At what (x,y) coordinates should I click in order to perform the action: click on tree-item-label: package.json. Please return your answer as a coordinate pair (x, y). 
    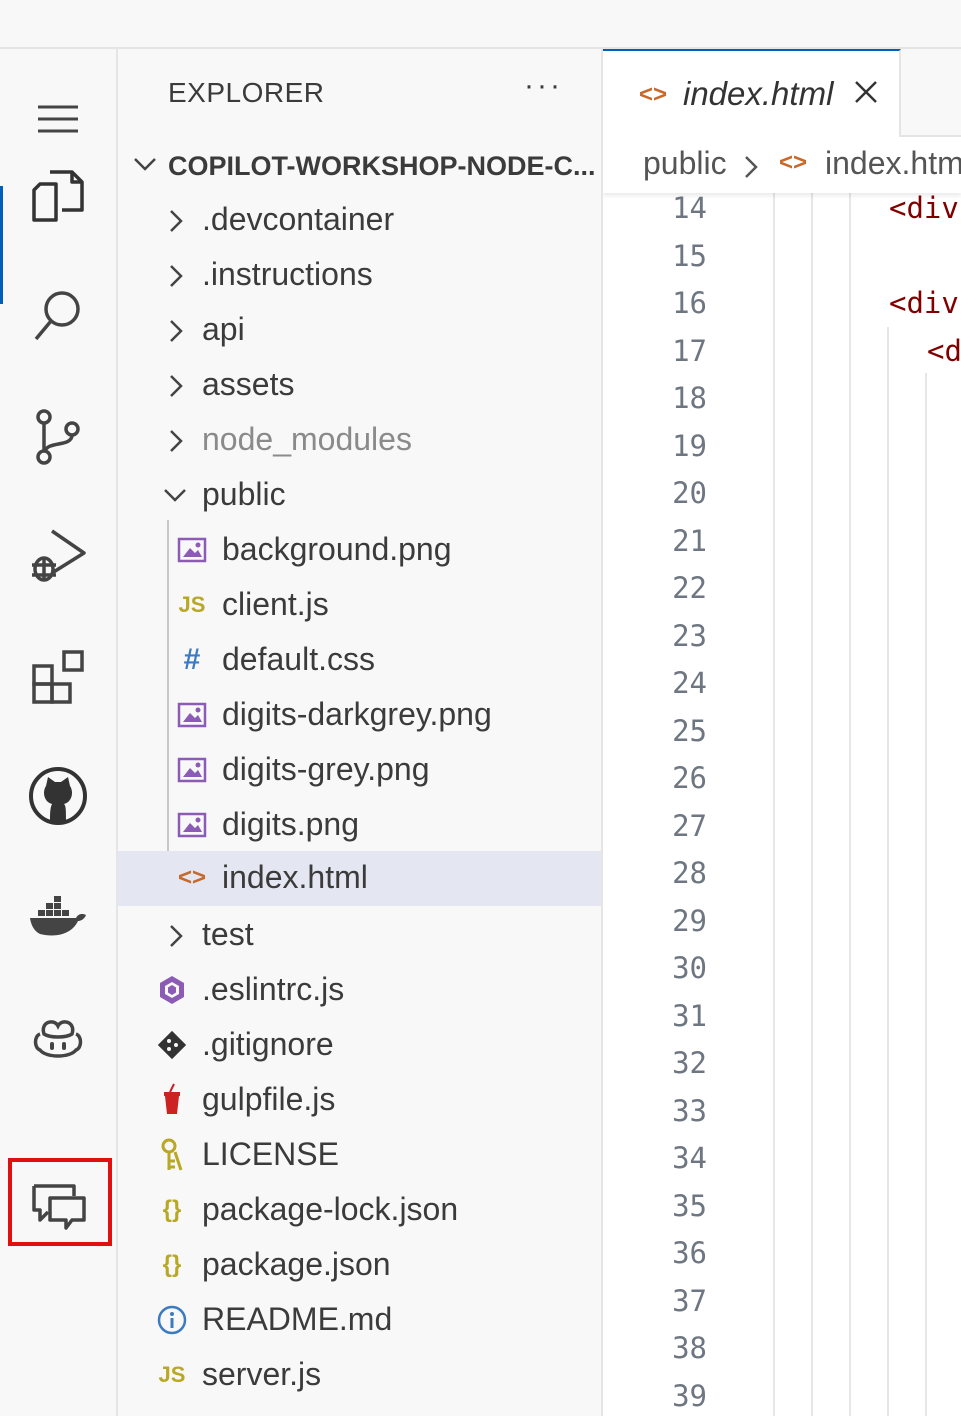
    Looking at the image, I should click on (296, 1264).